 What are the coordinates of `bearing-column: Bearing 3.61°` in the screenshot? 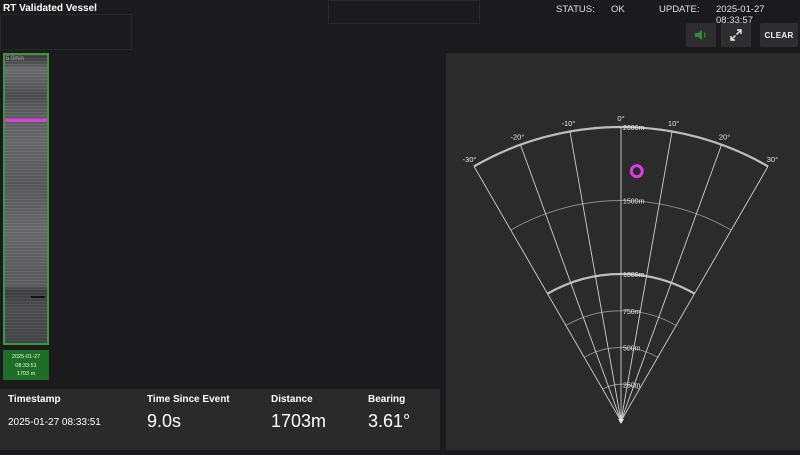 It's located at (389, 413).